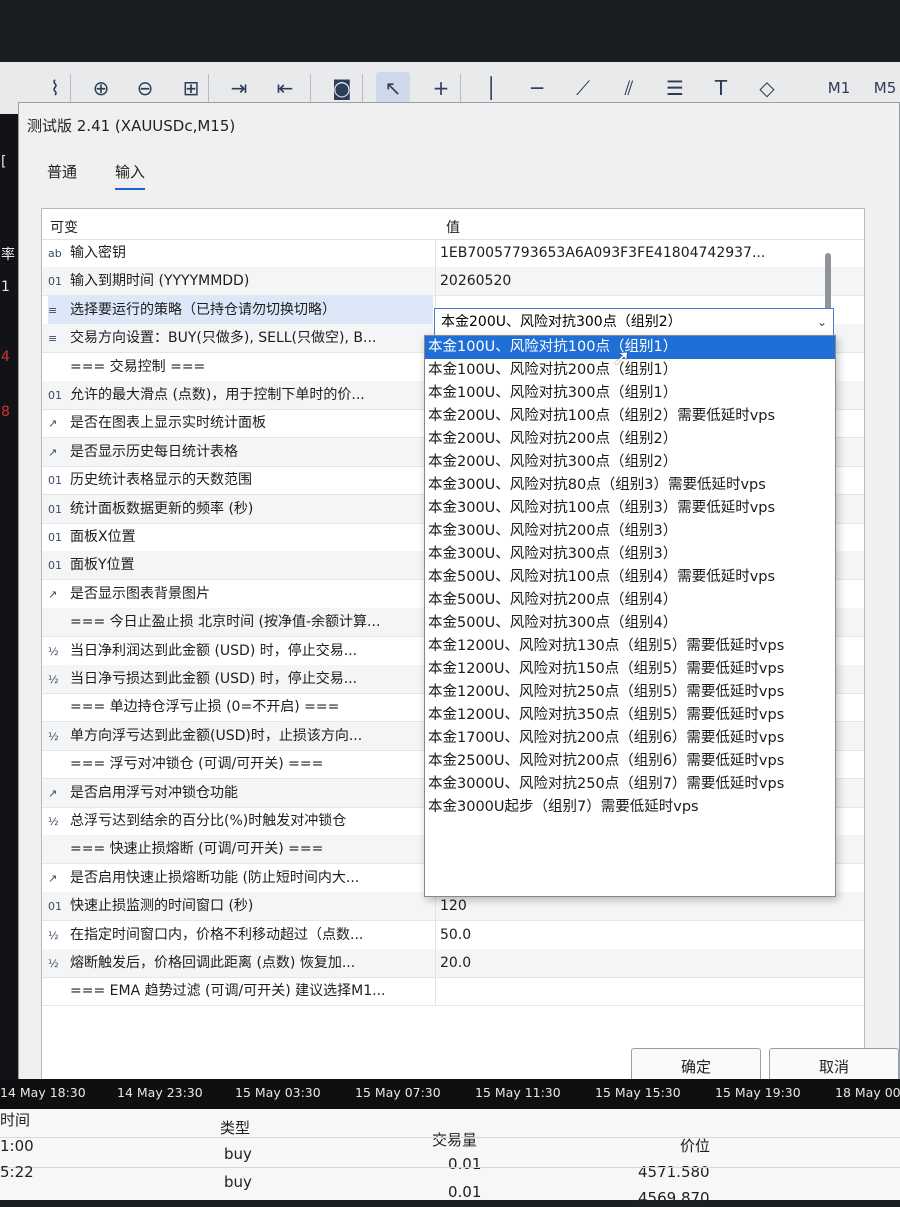  I want to click on chart-edge: [ 率 1 4 8, so click(10, 596).